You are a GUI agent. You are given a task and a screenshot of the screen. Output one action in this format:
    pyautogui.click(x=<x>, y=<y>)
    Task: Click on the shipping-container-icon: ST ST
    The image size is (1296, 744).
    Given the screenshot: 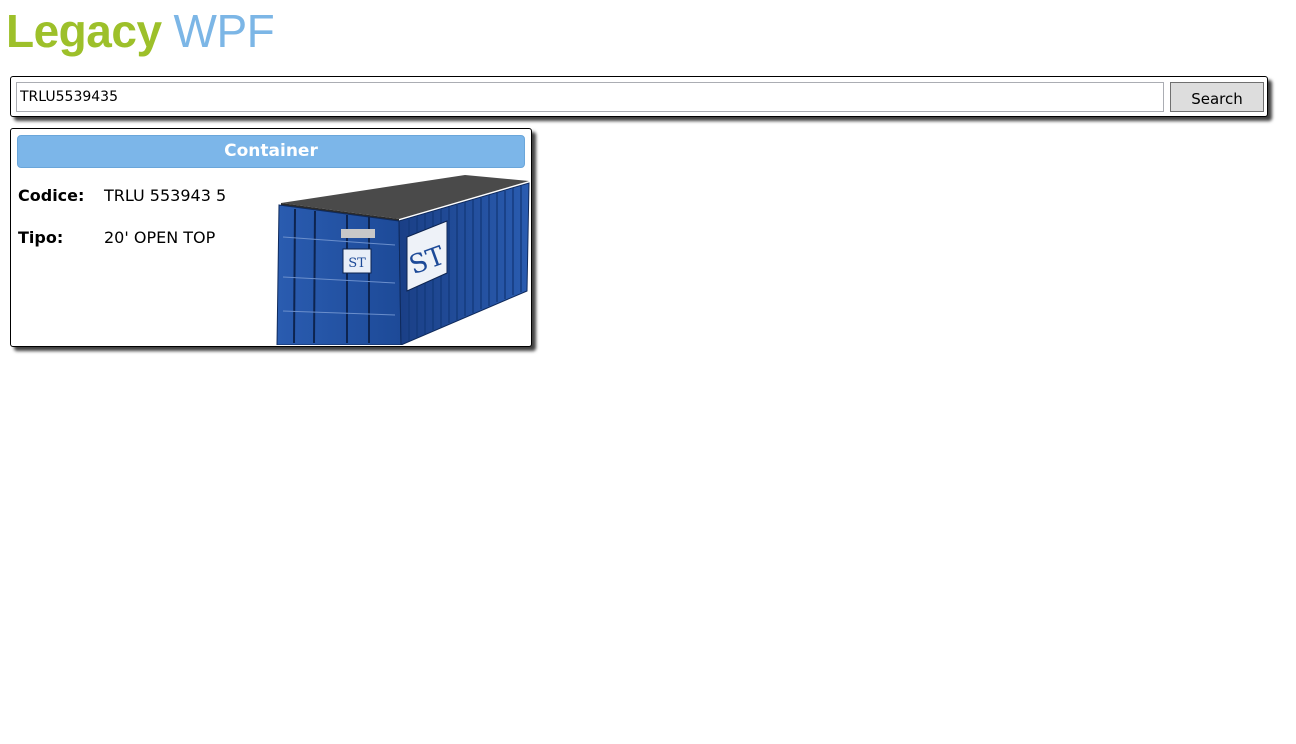 What is the action you would take?
    pyautogui.click(x=403, y=260)
    